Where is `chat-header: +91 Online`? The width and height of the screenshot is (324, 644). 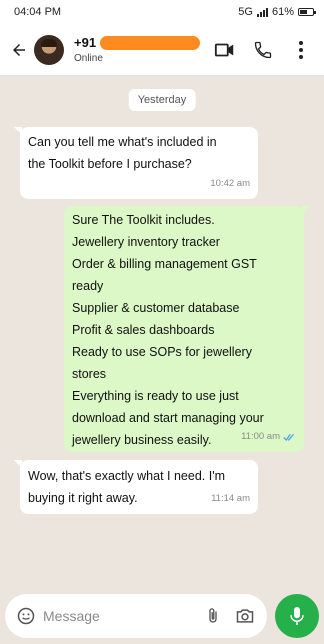 chat-header: +91 Online is located at coordinates (162, 50).